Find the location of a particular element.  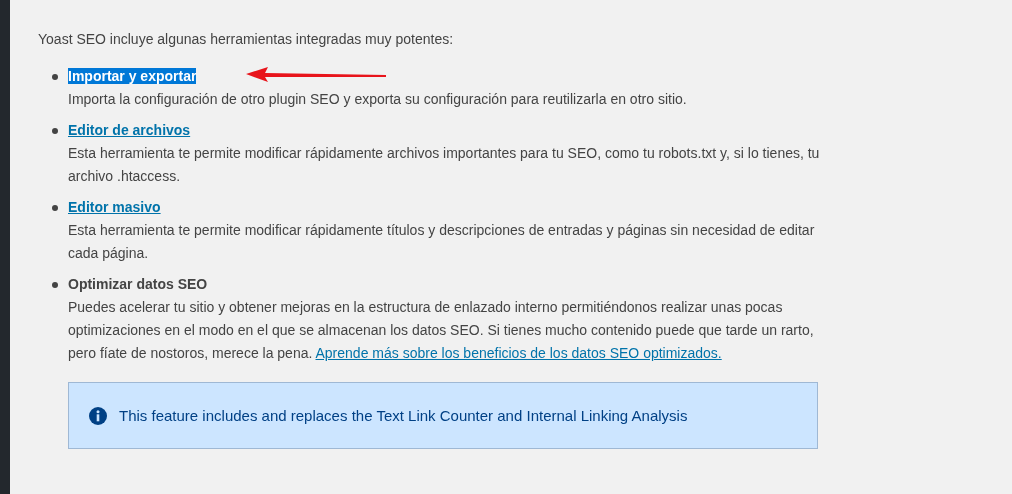

tool-description: Esta herramienta te permite modificar rápidamente archivos importantes para tu SEO, como tu robots.txt y, si lo tienes, tu archivo .htaccess. is located at coordinates (444, 165).